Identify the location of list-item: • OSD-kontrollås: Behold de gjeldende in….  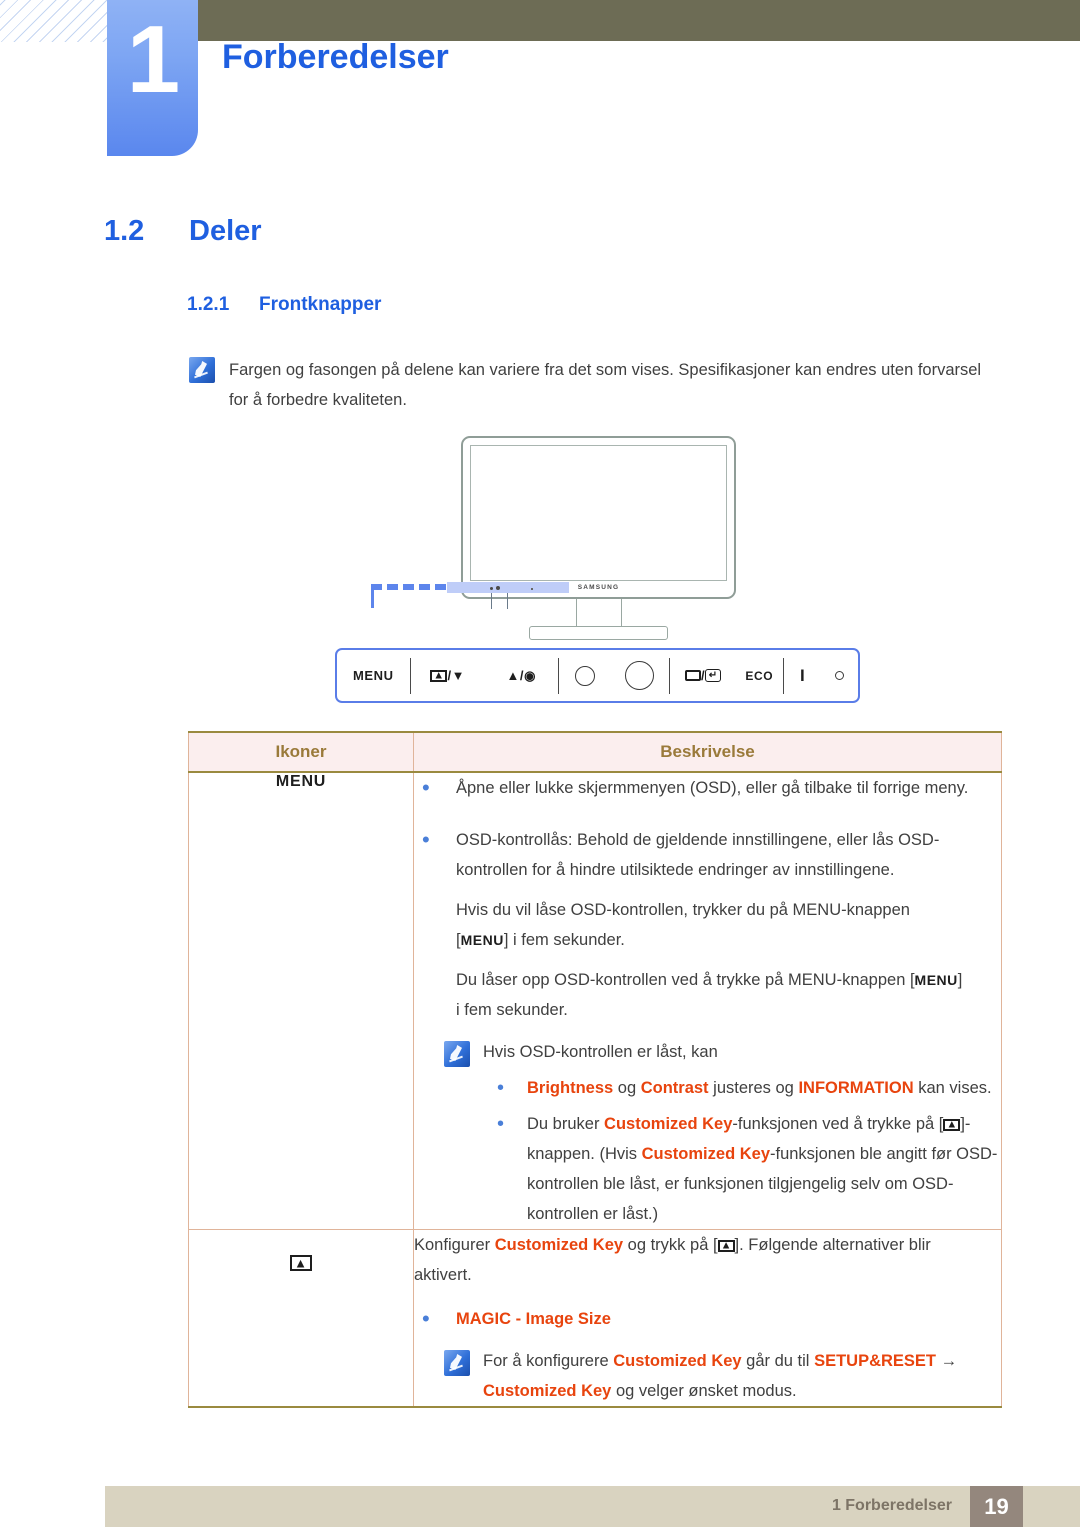
(707, 855).